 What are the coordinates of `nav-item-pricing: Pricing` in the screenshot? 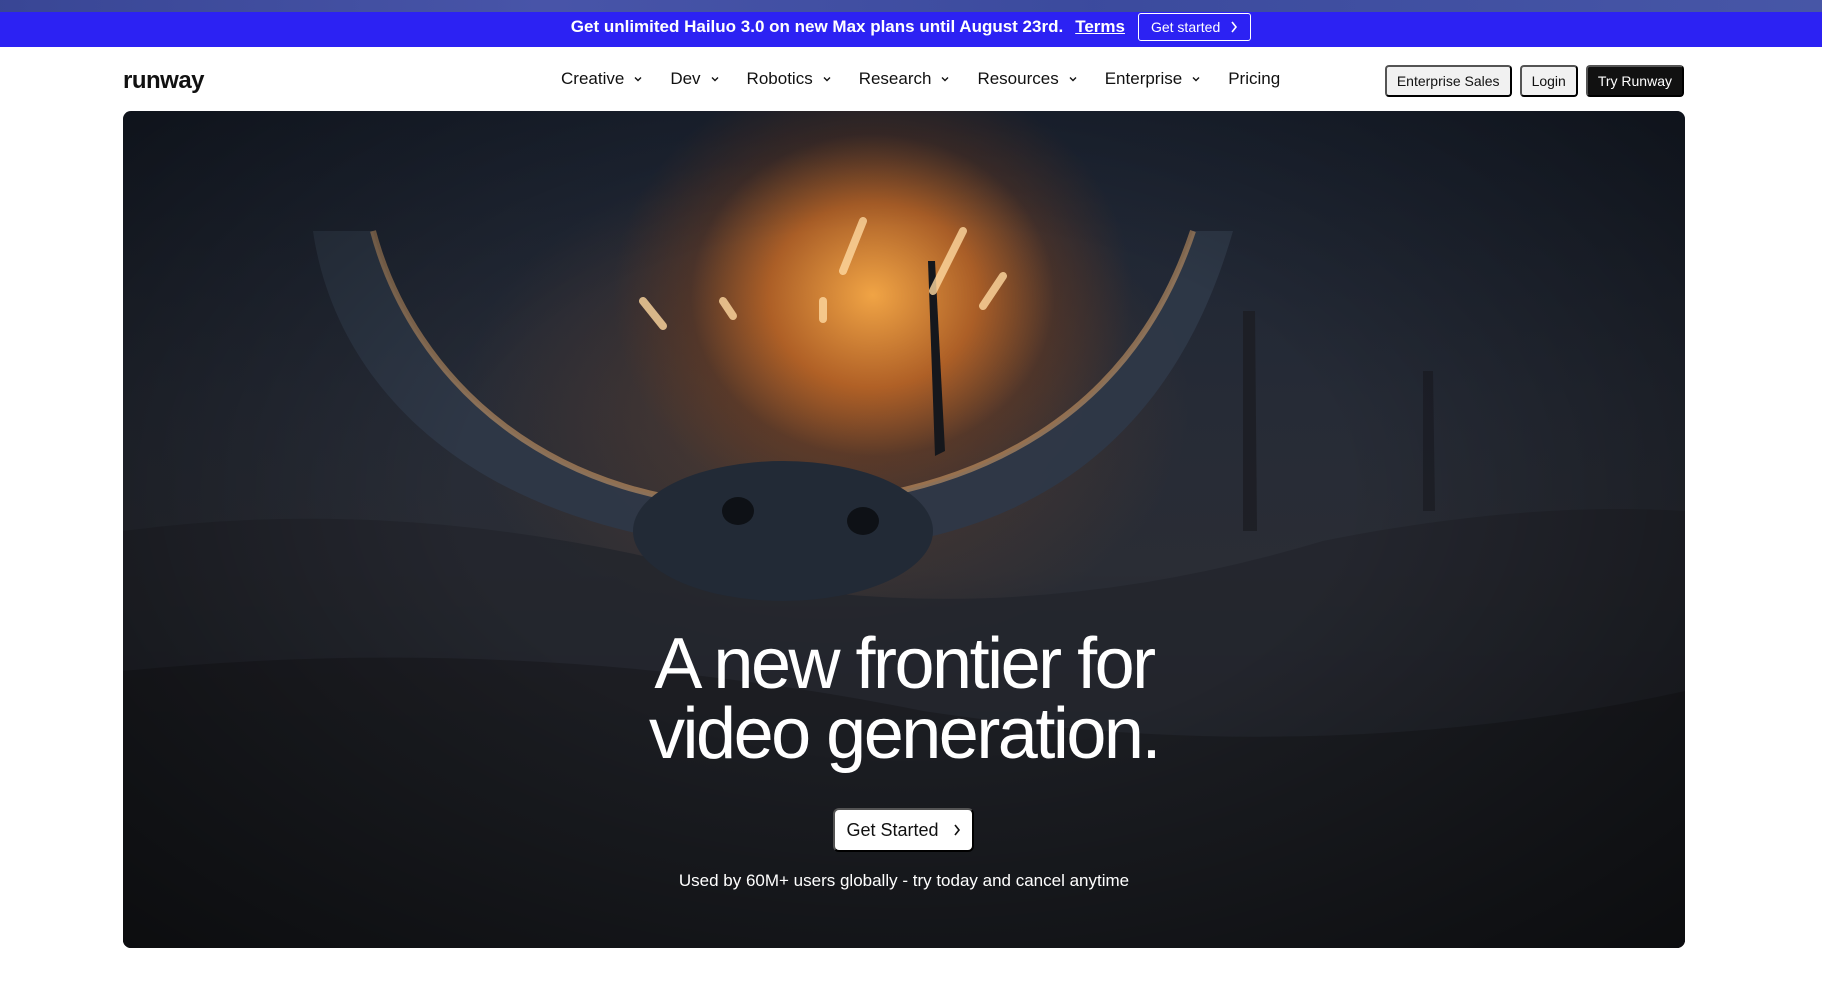 It's located at (1254, 79).